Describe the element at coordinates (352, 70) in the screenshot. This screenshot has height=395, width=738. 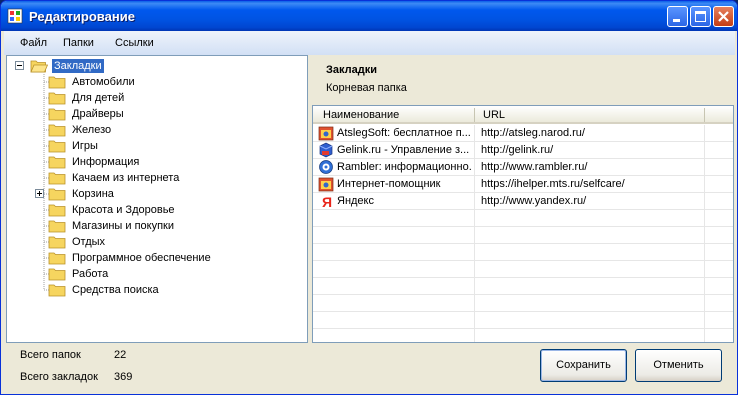
I see `folder-info-title: Закладки` at that location.